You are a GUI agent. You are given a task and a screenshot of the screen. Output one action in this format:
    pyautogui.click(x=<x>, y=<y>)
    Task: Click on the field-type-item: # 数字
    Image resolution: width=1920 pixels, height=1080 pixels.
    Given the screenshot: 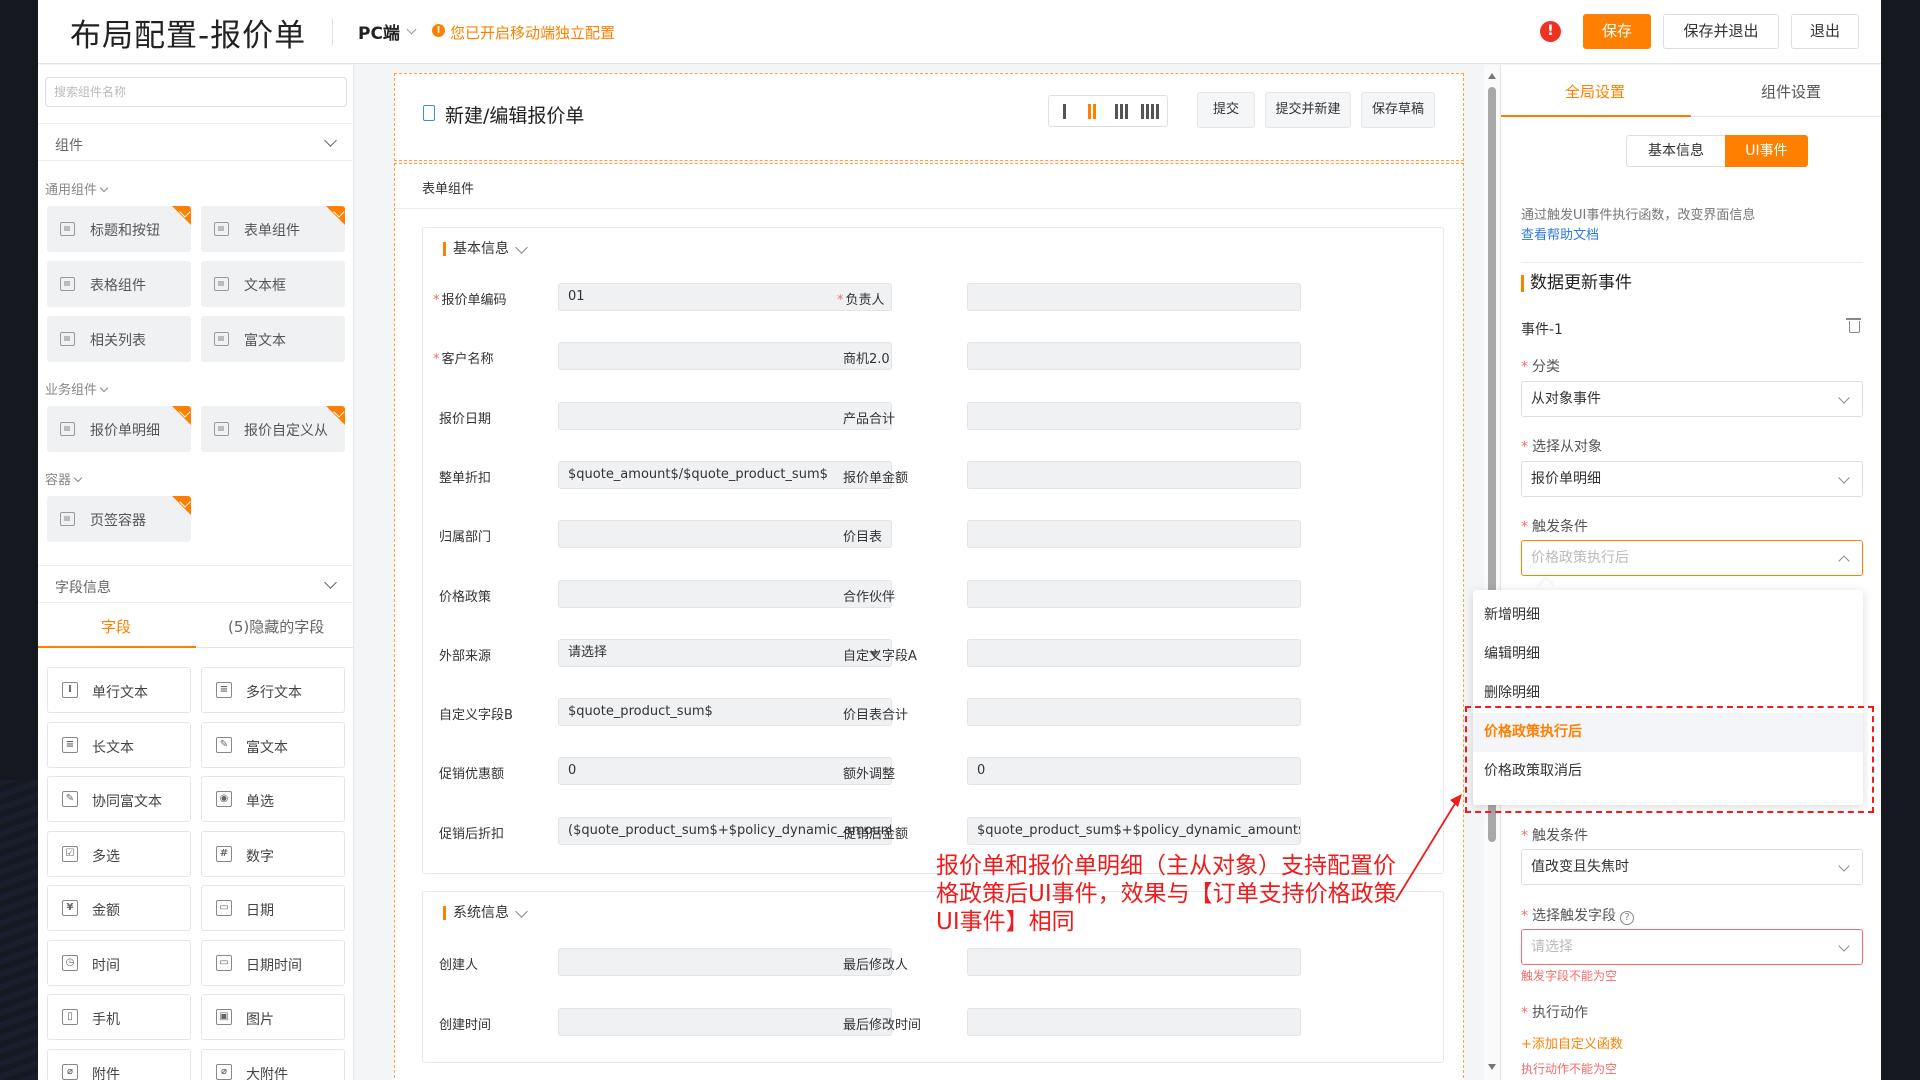 What is the action you would take?
    pyautogui.click(x=273, y=853)
    